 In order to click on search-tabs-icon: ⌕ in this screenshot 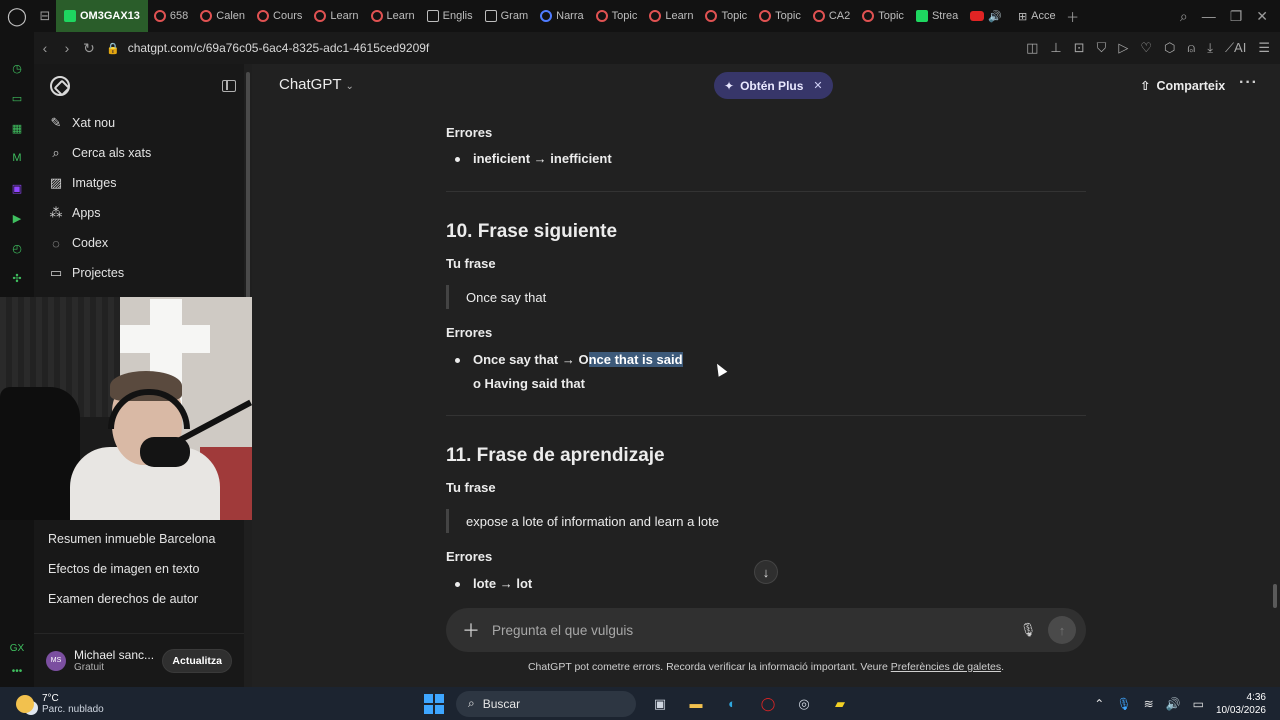, I will do `click(1184, 16)`.